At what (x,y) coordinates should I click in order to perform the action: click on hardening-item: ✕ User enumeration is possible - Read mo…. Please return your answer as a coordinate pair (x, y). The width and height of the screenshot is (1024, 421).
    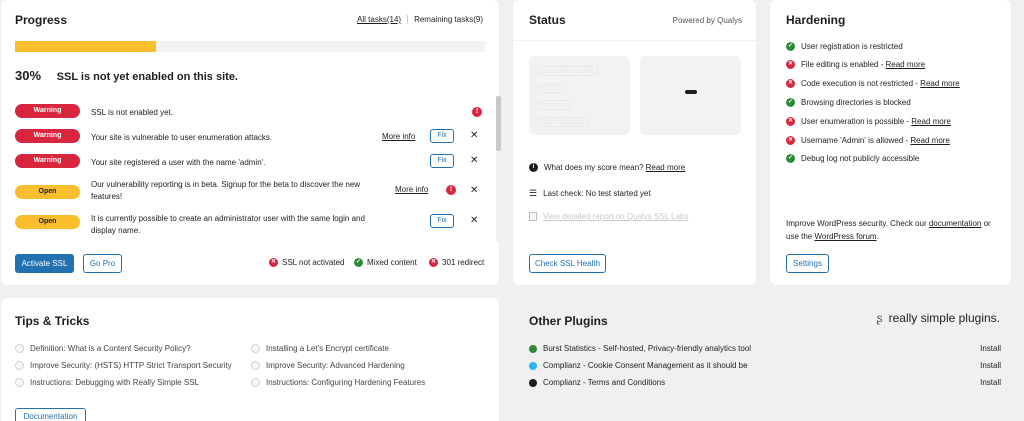
    Looking at the image, I should click on (868, 121).